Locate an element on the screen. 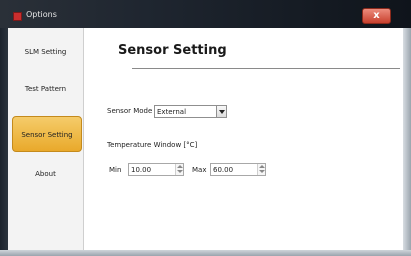  min-label: Min is located at coordinates (115, 170).